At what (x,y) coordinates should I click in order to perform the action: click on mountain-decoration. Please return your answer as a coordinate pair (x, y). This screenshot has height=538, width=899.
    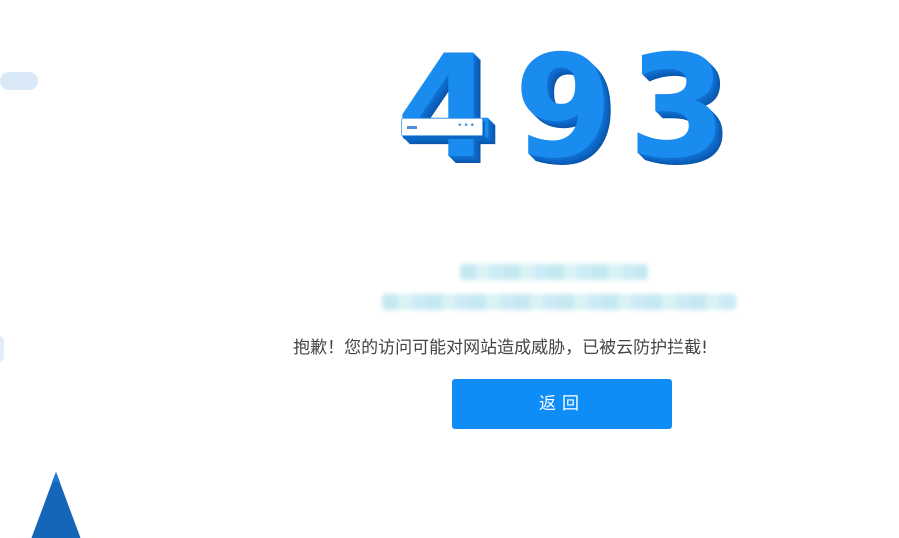
    Looking at the image, I should click on (56, 505).